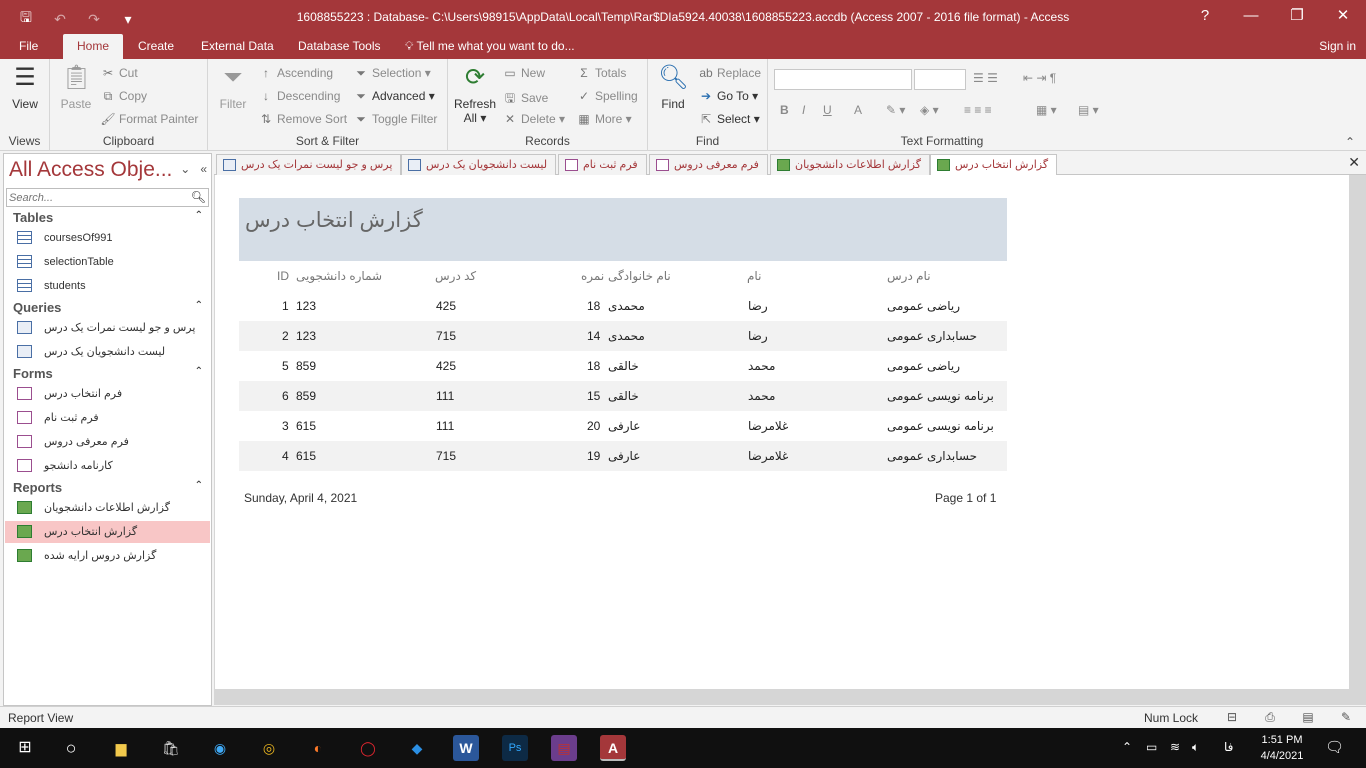 Image resolution: width=1366 pixels, height=768 pixels. Describe the element at coordinates (318, 748) in the screenshot. I see `firefox-icon: ◐` at that location.